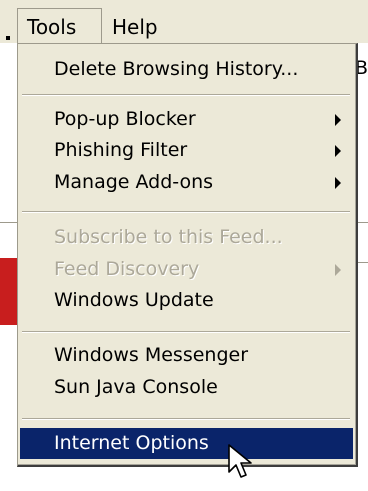  What do you see at coordinates (8, 291) in the screenshot?
I see `background-red-strip` at bounding box center [8, 291].